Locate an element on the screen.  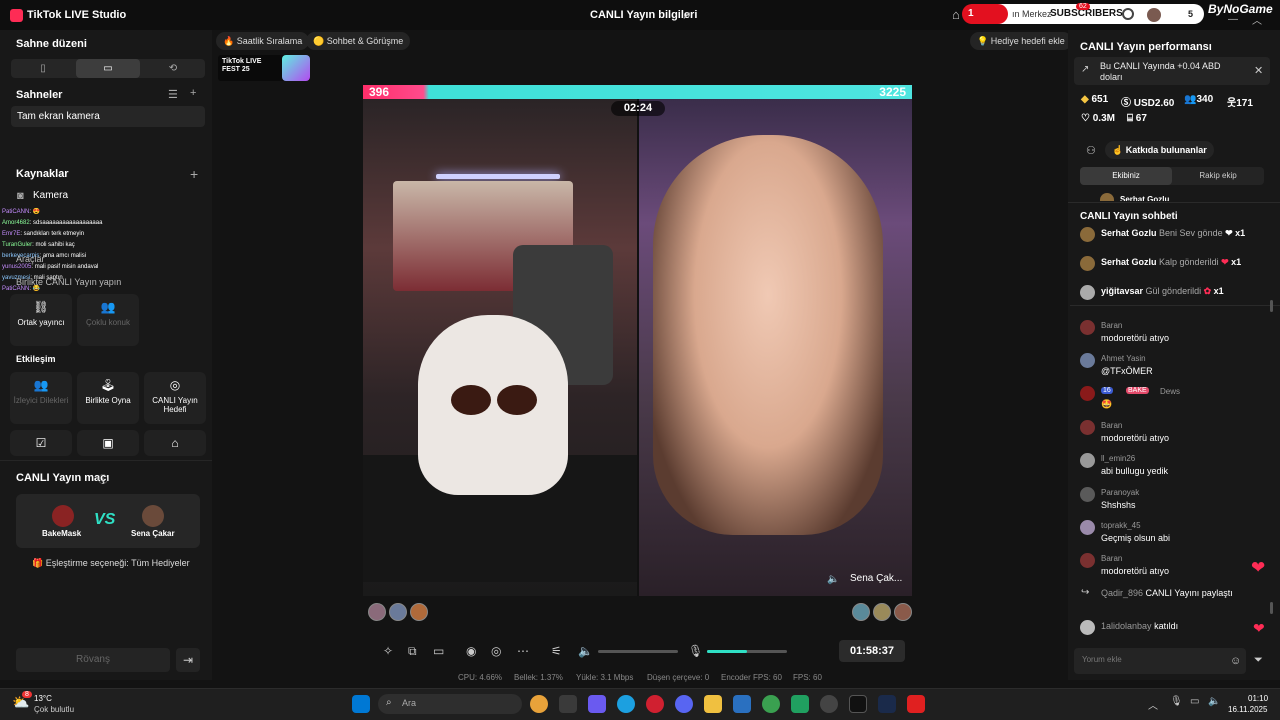
comment-input: Yorum ekle is located at coordinates (1160, 661).